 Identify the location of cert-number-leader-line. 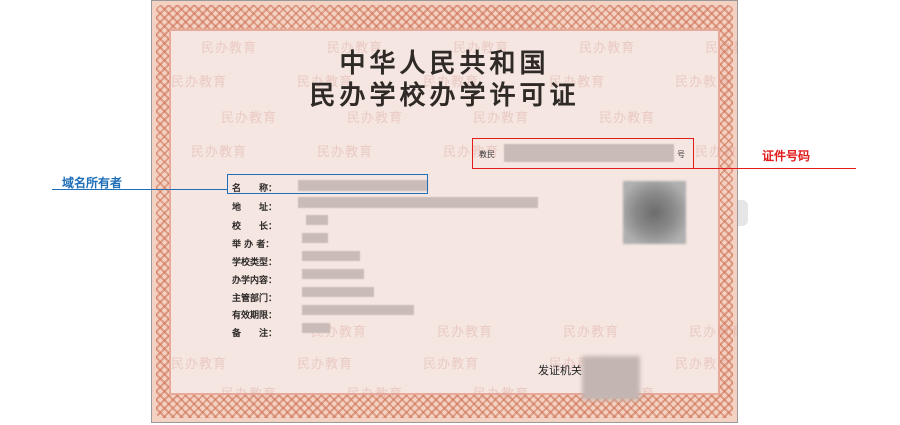
(775, 168).